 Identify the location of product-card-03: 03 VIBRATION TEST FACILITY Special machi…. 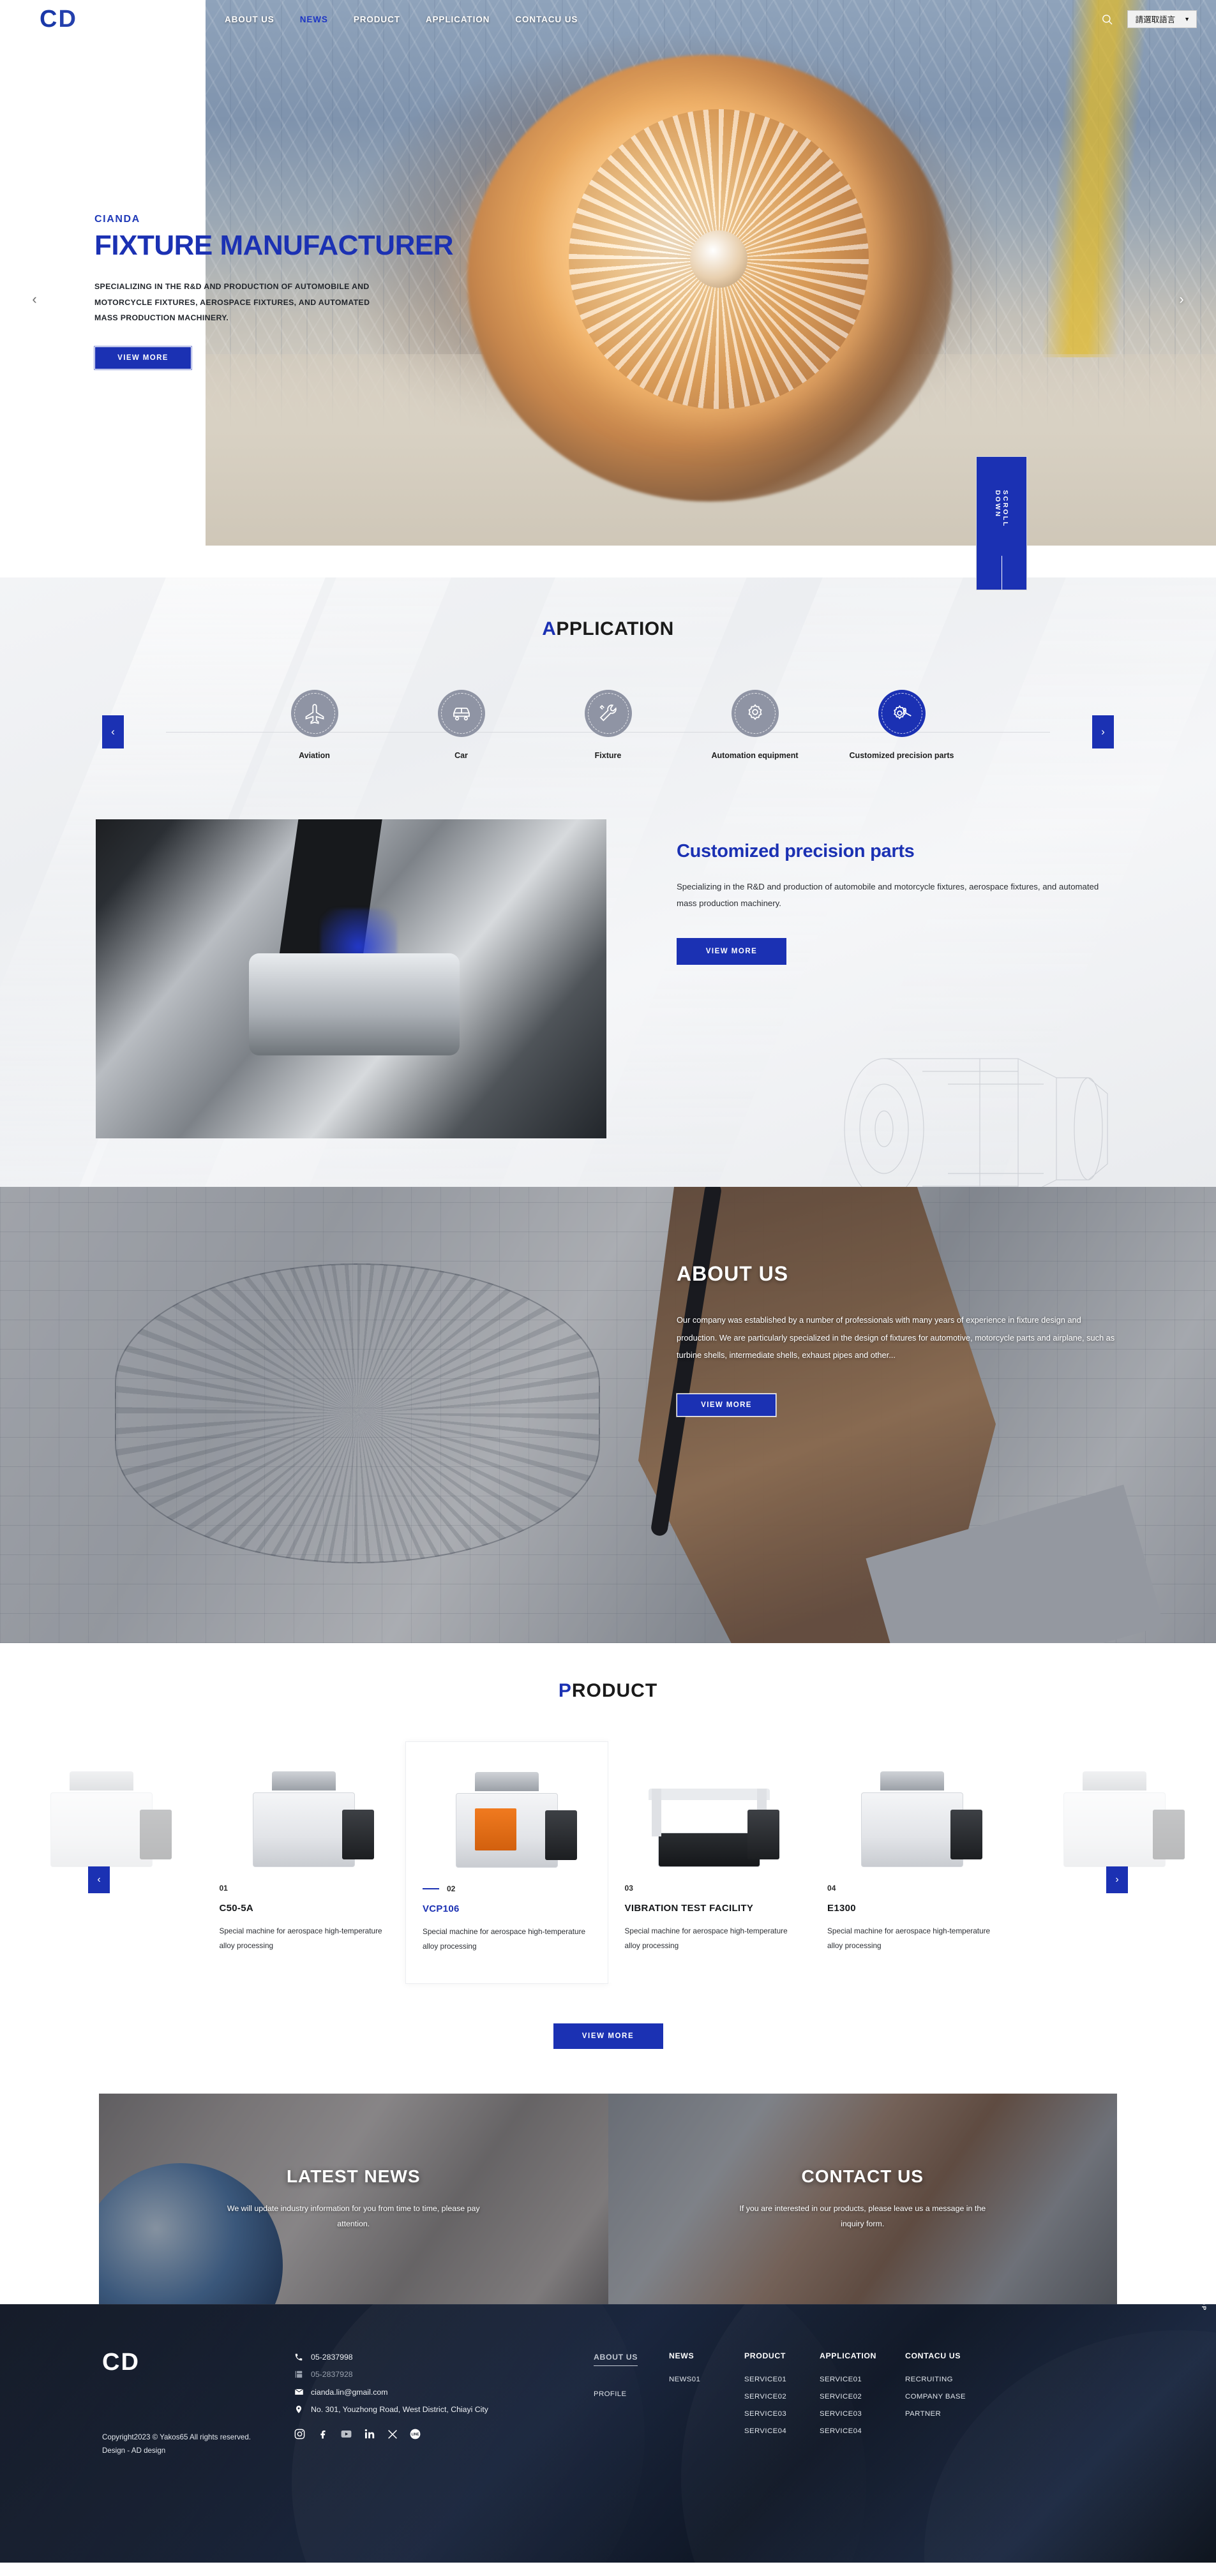
(709, 1862).